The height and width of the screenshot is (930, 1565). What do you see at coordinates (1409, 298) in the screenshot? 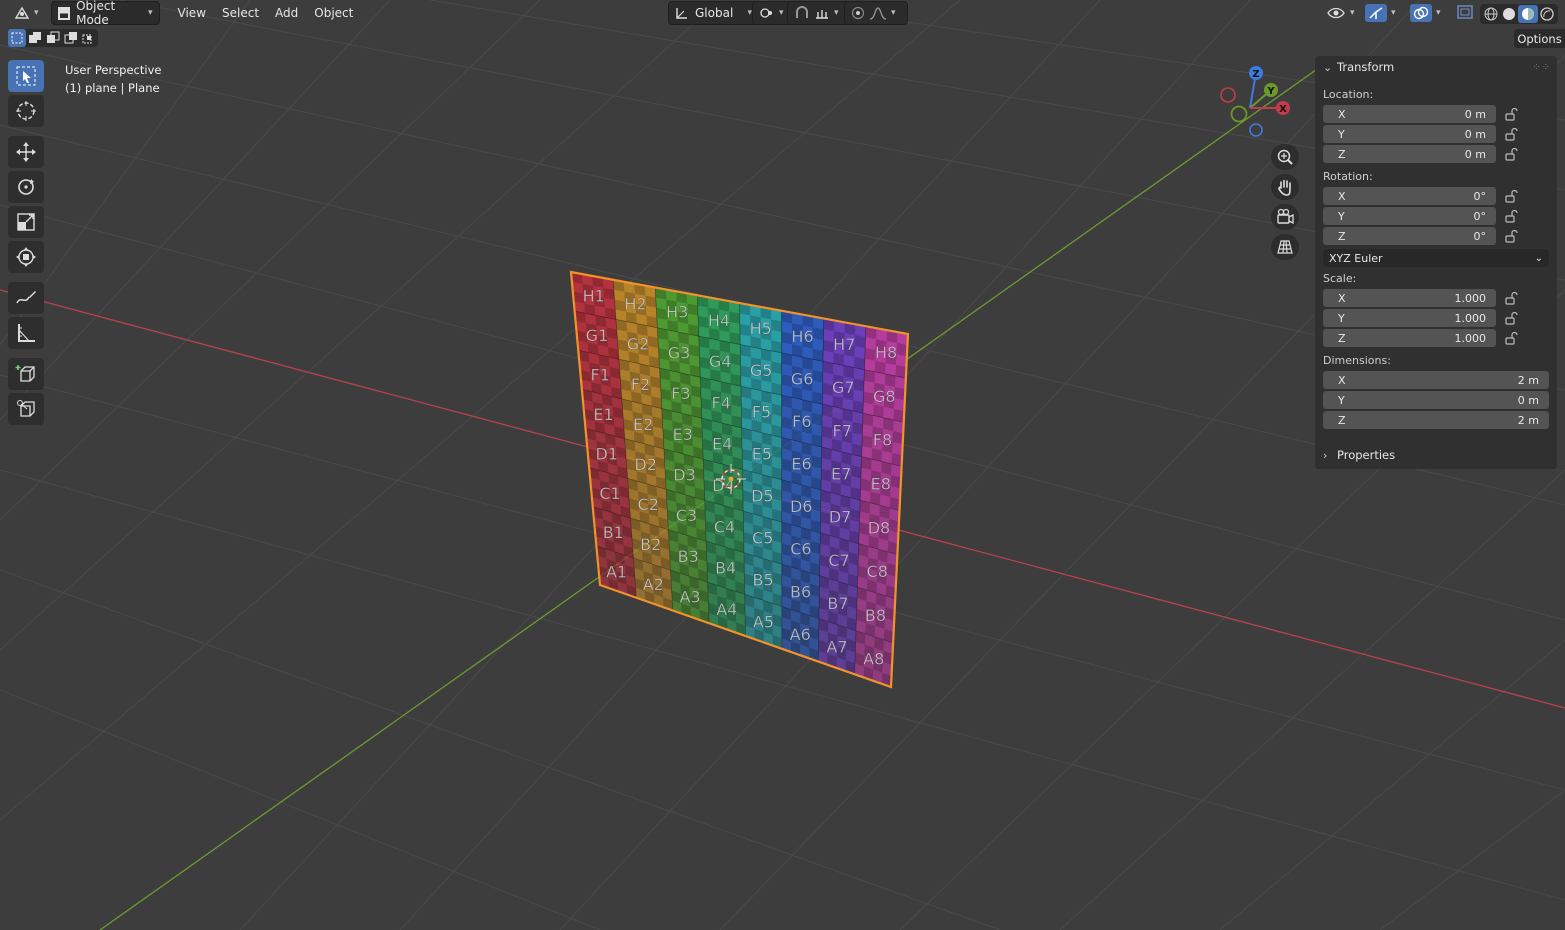
I see `scale-x-field: X 1.000` at bounding box center [1409, 298].